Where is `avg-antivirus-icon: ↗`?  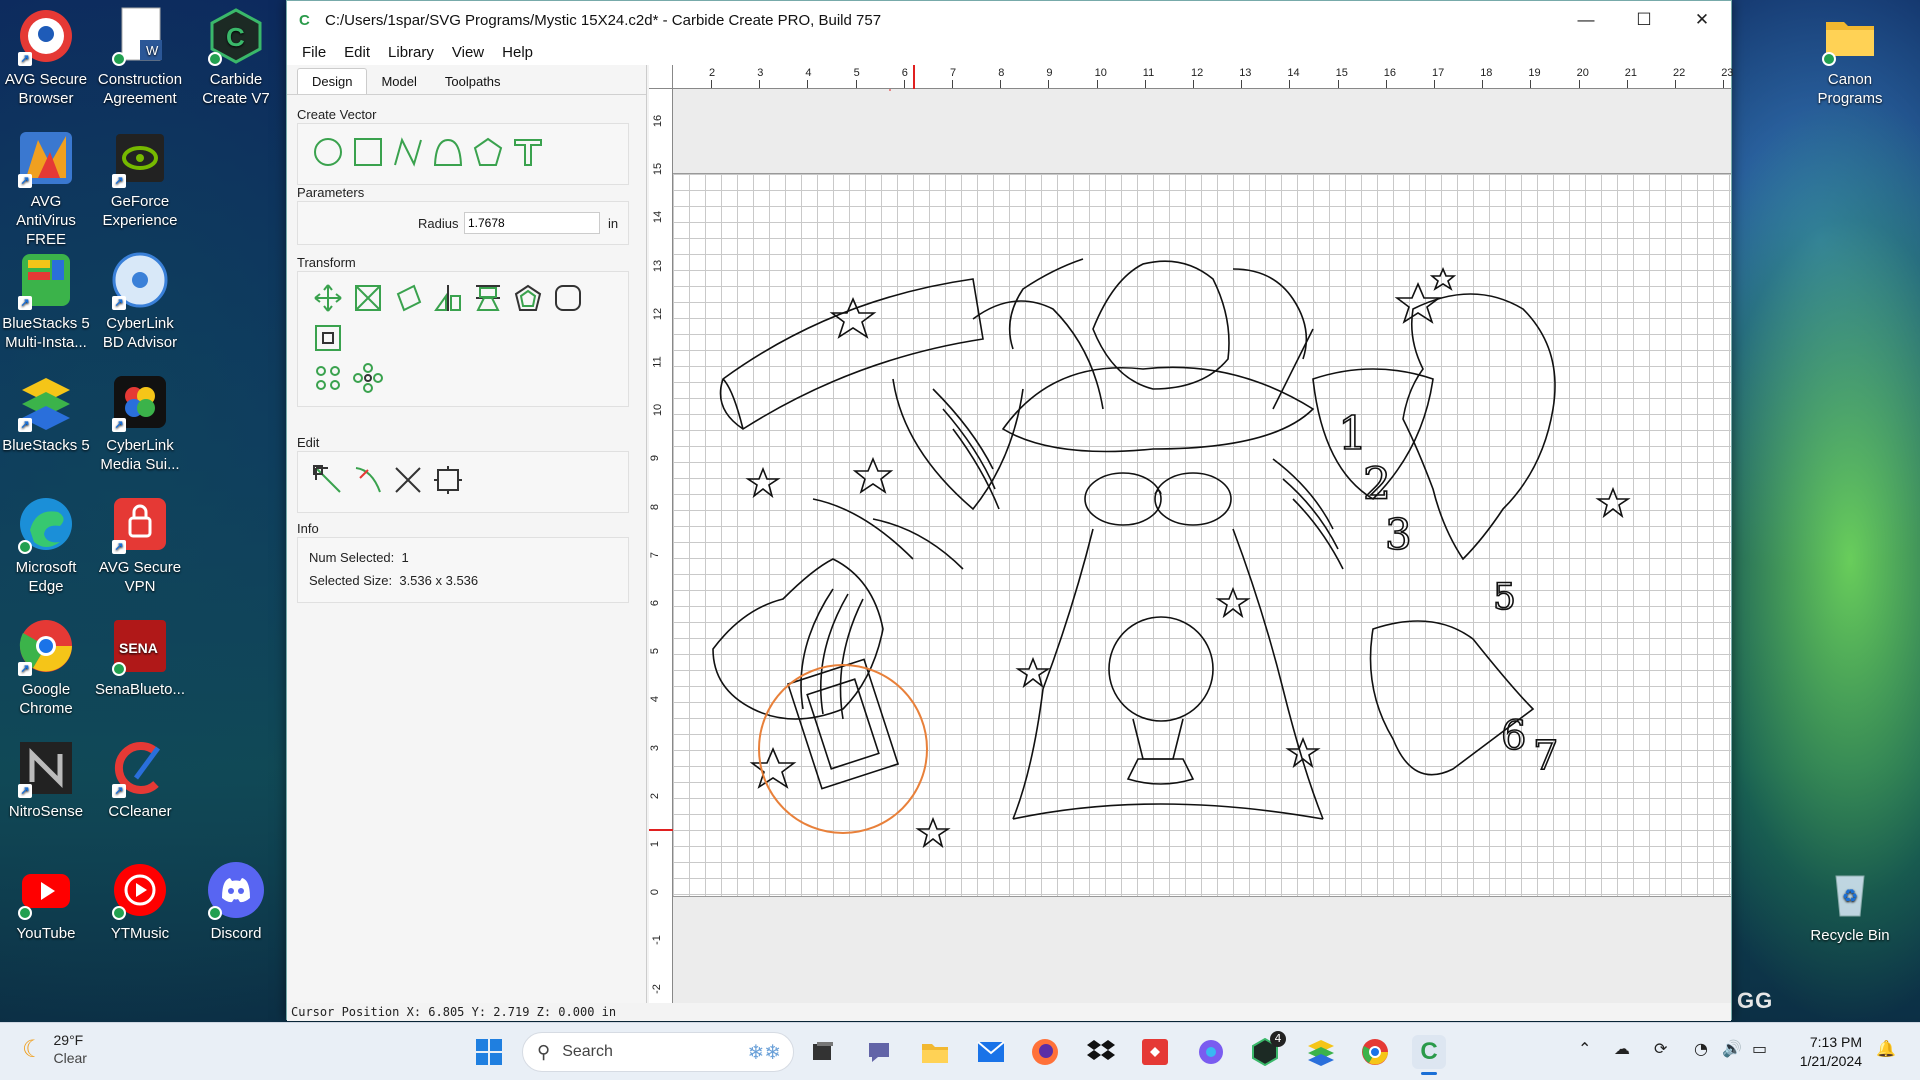 avg-antivirus-icon: ↗ is located at coordinates (46, 158).